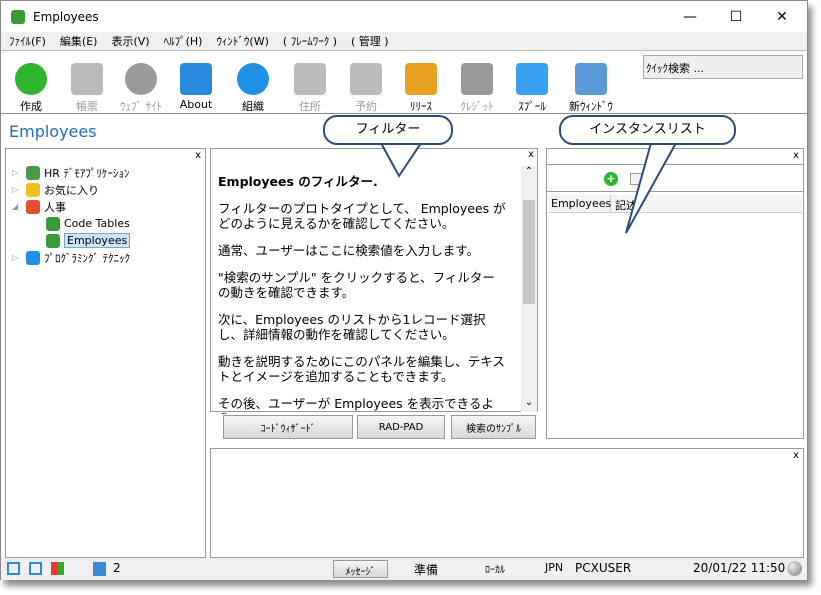 The width and height of the screenshot is (821, 595). I want to click on callout-arrows, so click(528, 188).